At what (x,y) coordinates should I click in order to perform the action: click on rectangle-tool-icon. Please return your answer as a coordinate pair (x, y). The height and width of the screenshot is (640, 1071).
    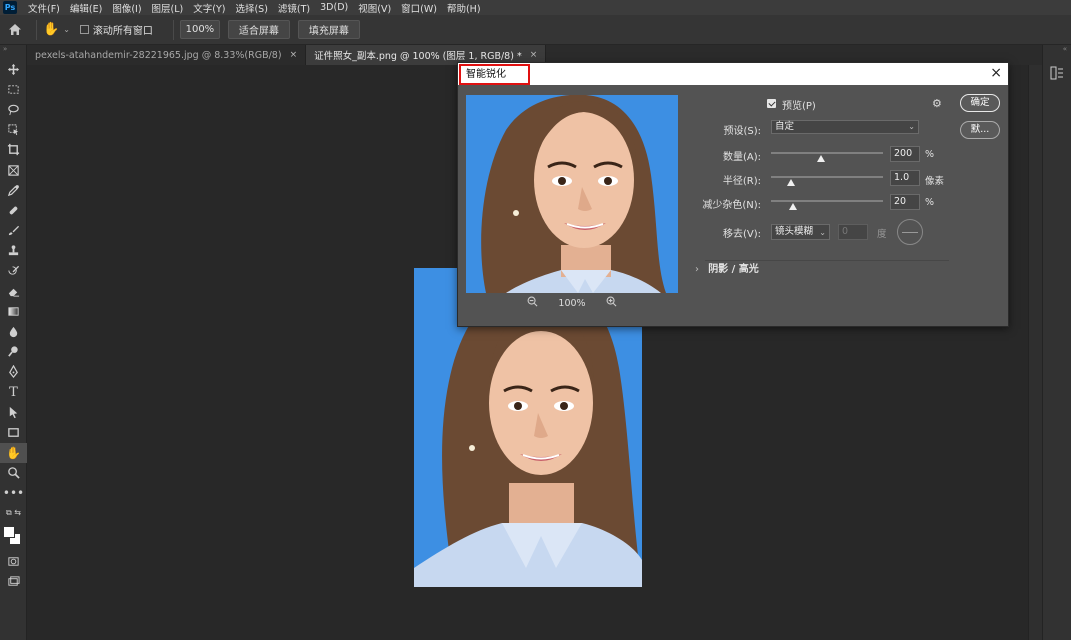
    Looking at the image, I should click on (13, 432).